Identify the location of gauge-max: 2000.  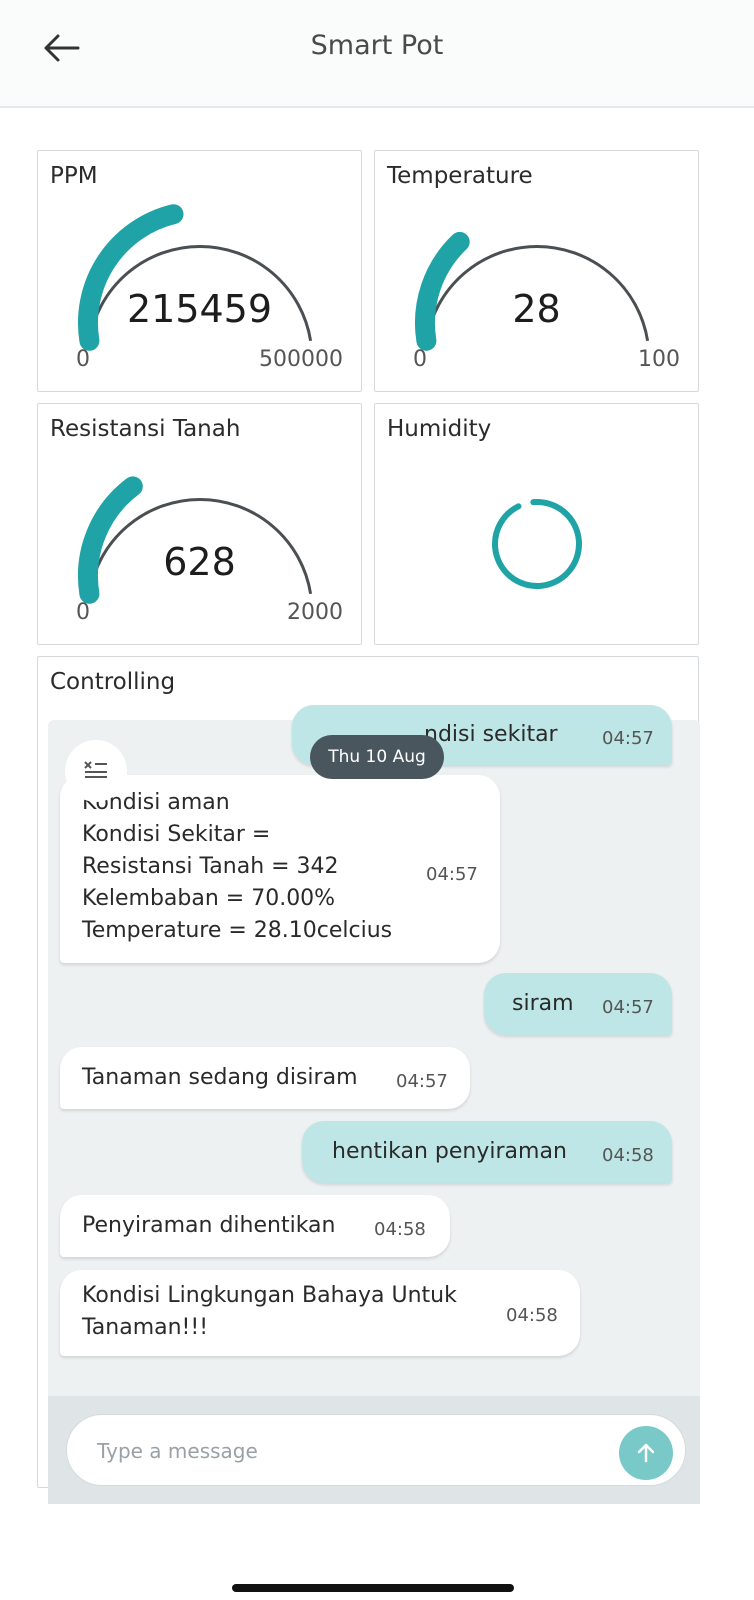
(315, 612).